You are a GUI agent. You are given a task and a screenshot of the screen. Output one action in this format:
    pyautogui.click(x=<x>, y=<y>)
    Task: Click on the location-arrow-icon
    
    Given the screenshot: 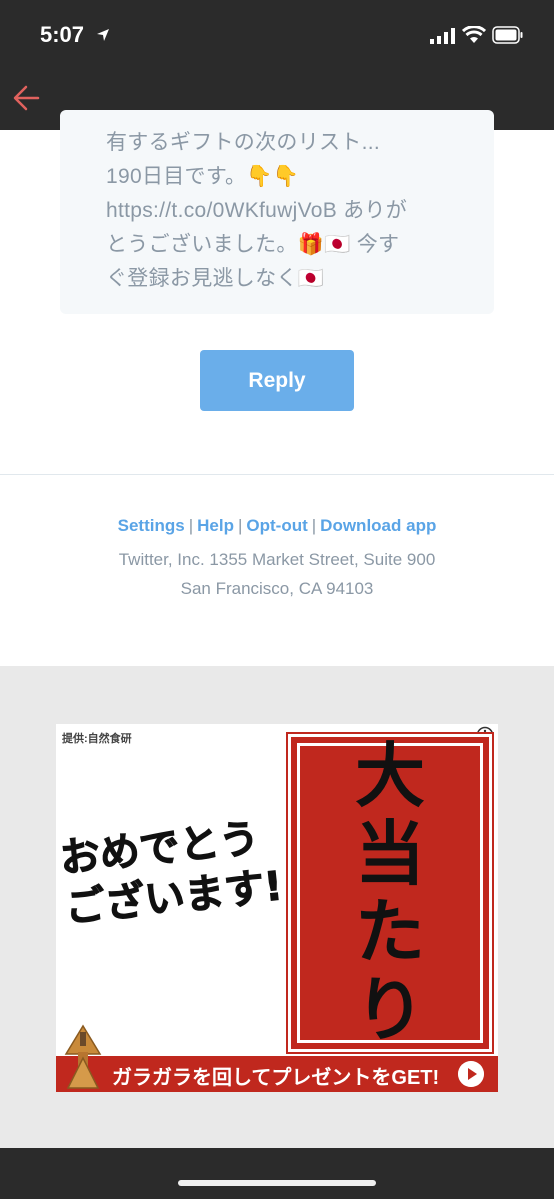 What is the action you would take?
    pyautogui.click(x=103, y=35)
    